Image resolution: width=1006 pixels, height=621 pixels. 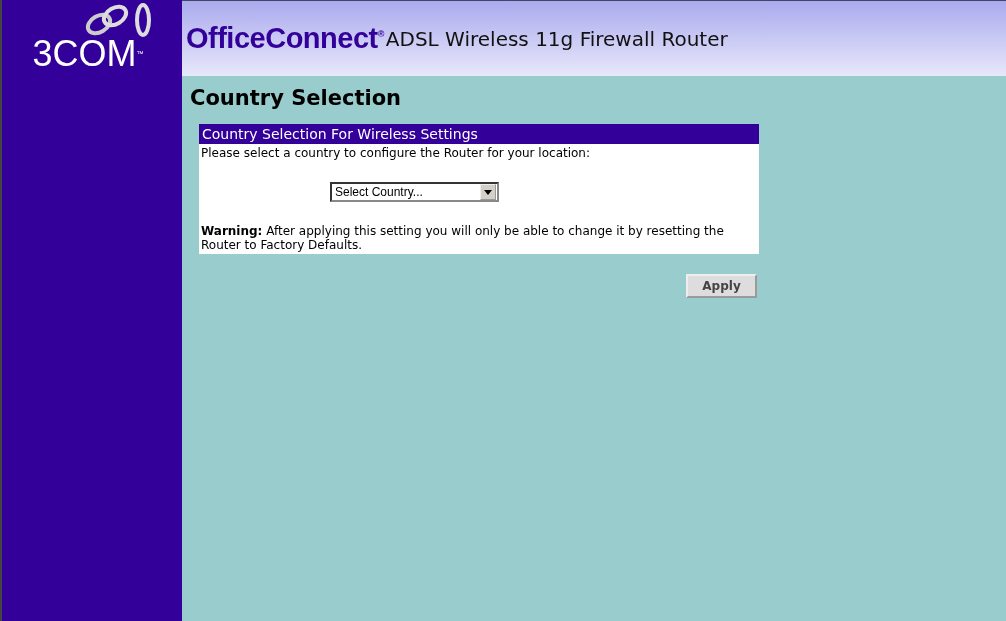 I want to click on prompt-text: Please select a country to configure the Router for your location:, so click(x=395, y=153).